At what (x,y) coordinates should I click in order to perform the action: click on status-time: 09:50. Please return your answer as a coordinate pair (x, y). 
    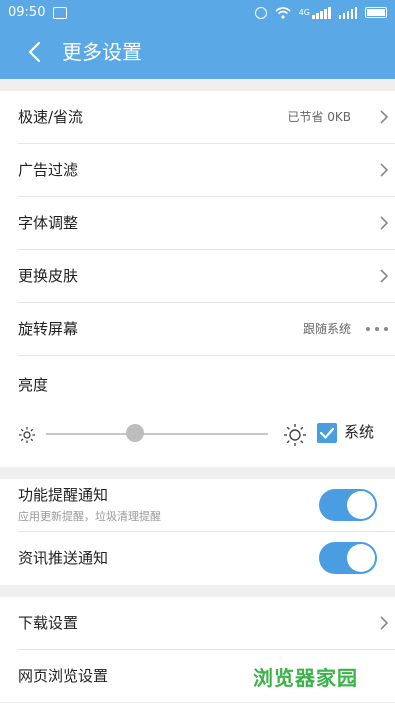
    Looking at the image, I should click on (27, 12).